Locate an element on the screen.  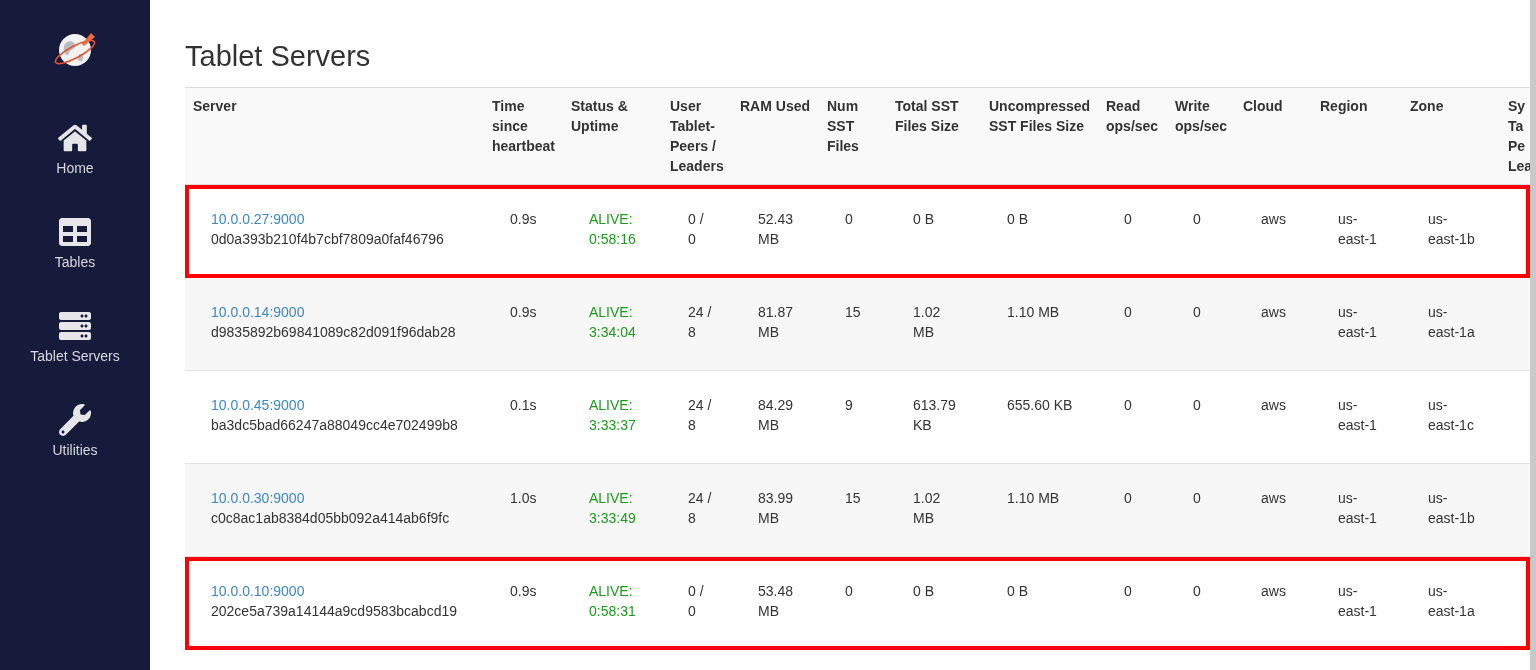
column-header: Status & Uptime is located at coordinates (612, 136).